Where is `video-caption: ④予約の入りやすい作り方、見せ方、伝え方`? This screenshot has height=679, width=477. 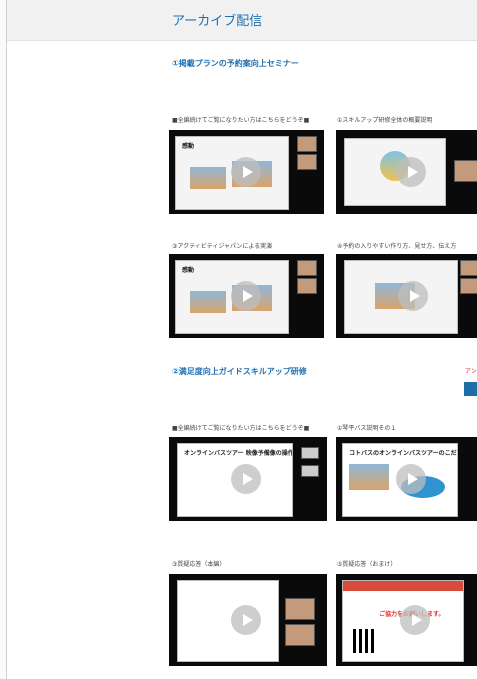 video-caption: ④予約の入りやすい作り方、見せ方、伝え方 is located at coordinates (397, 246).